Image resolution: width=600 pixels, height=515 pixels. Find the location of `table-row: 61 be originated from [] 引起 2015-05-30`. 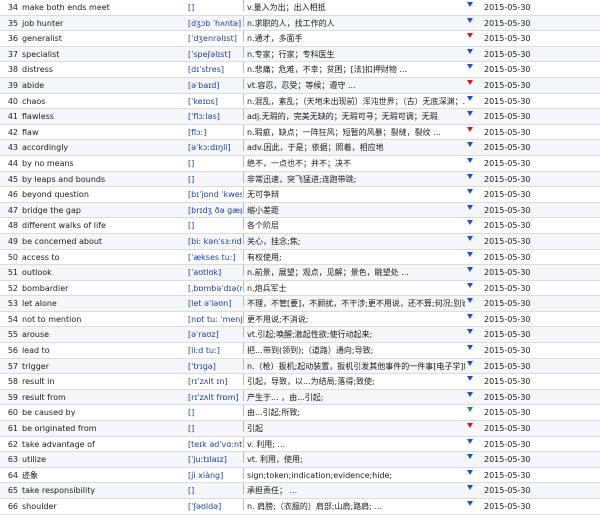

table-row: 61 be originated from [] 引起 2015-05-30 is located at coordinates (300, 429).